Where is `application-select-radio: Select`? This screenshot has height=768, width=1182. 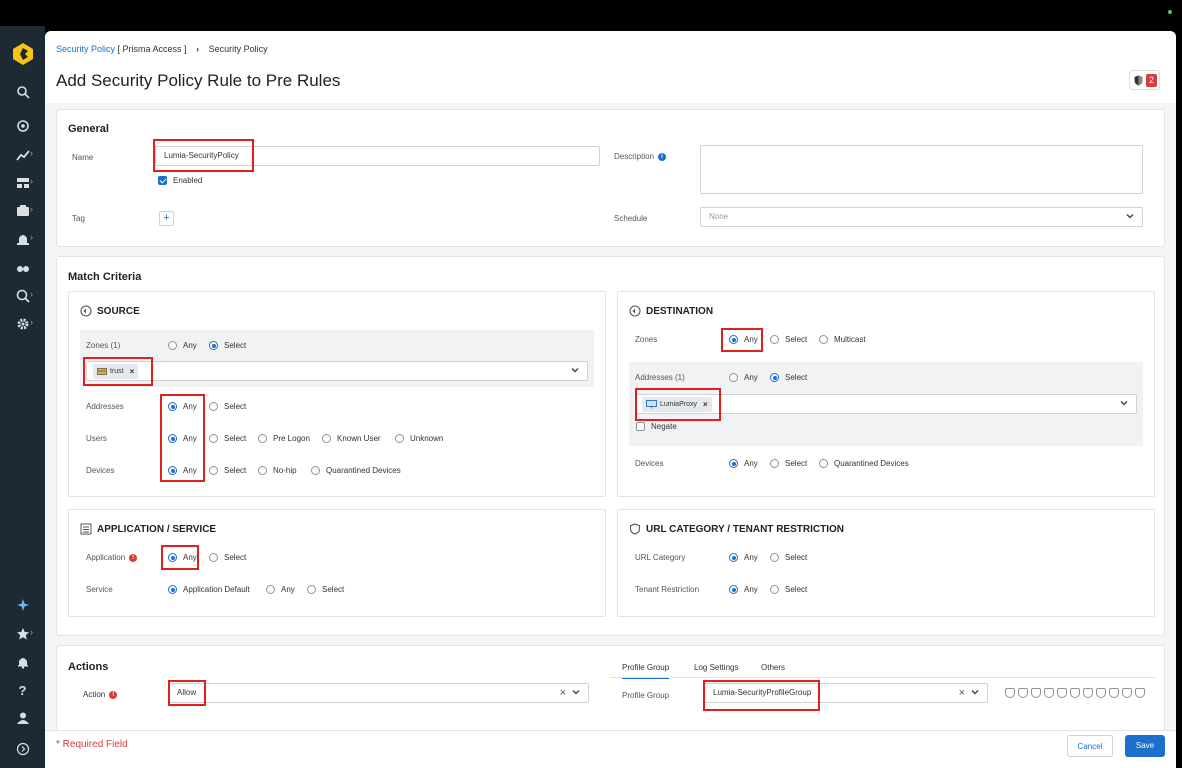 application-select-radio: Select is located at coordinates (227, 557).